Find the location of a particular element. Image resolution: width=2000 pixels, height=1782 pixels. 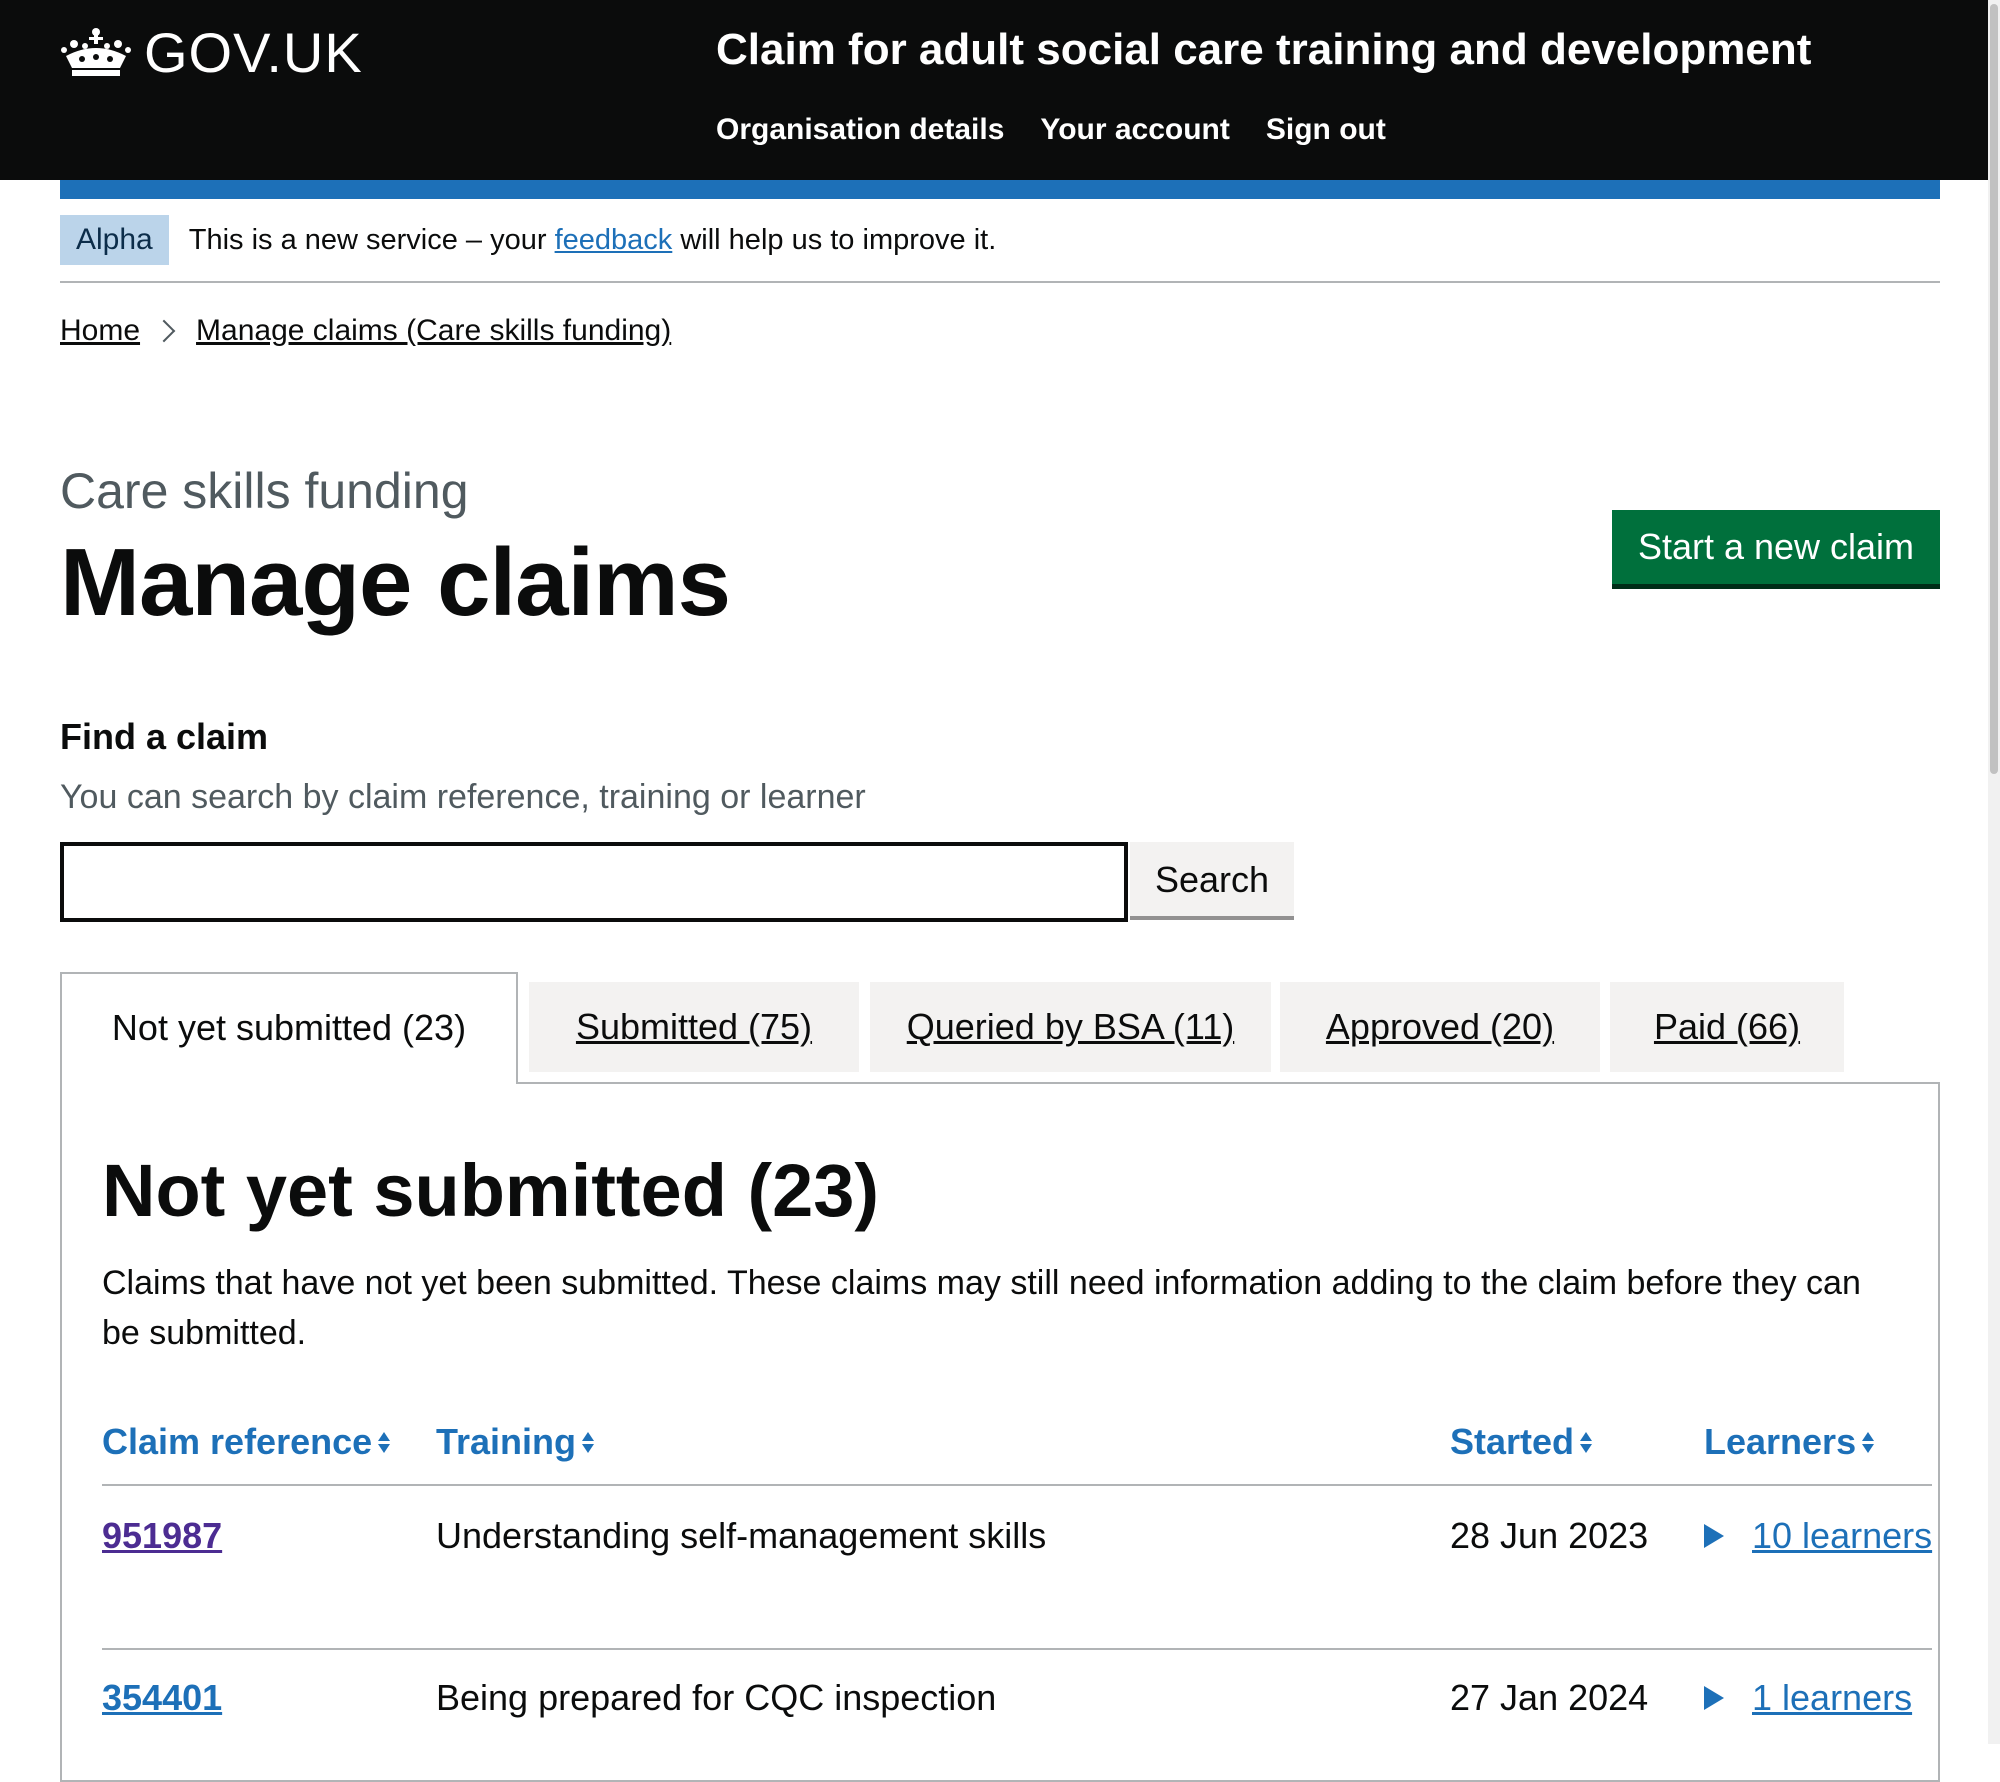

nav-organisation-details: Organisation details is located at coordinates (860, 130).